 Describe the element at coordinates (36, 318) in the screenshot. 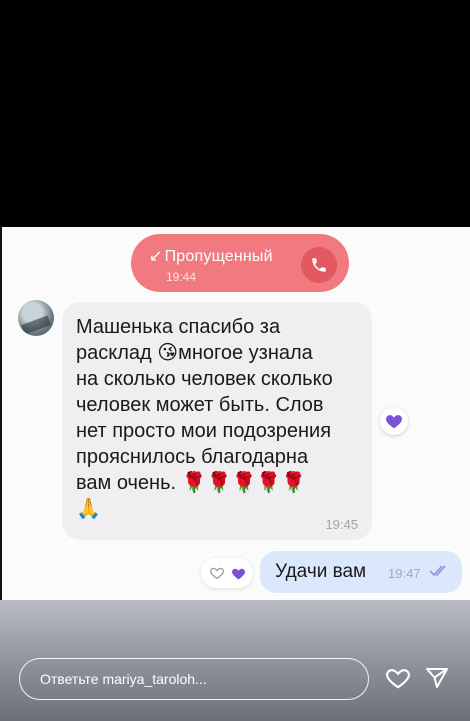

I see `sender-avatar` at that location.